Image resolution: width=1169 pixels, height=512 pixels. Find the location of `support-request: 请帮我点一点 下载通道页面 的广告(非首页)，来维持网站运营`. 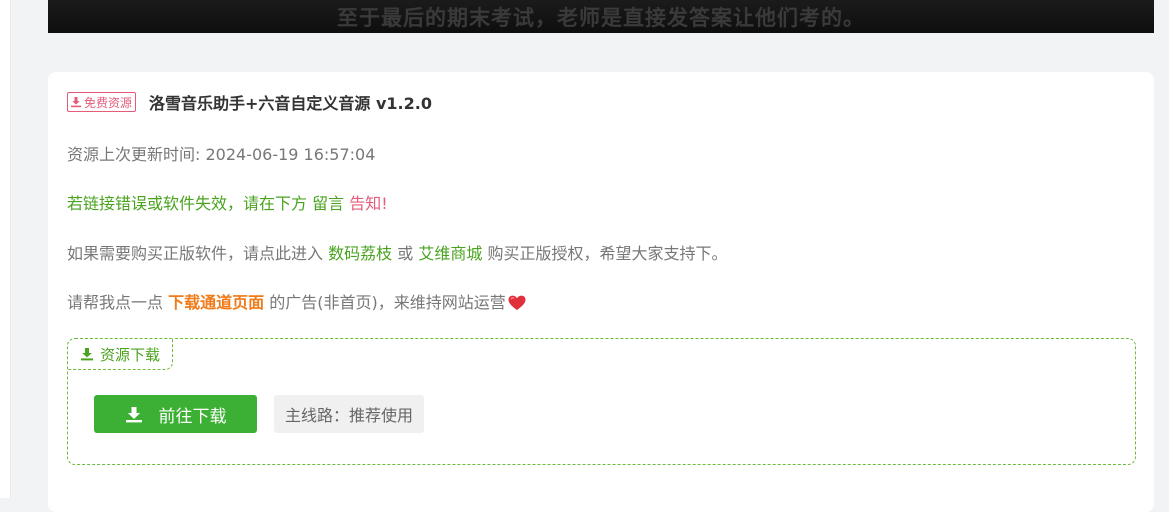

support-request: 请帮我点一点 下载通道页面 的广告(非首页)，来维持网站运营 is located at coordinates (296, 301).